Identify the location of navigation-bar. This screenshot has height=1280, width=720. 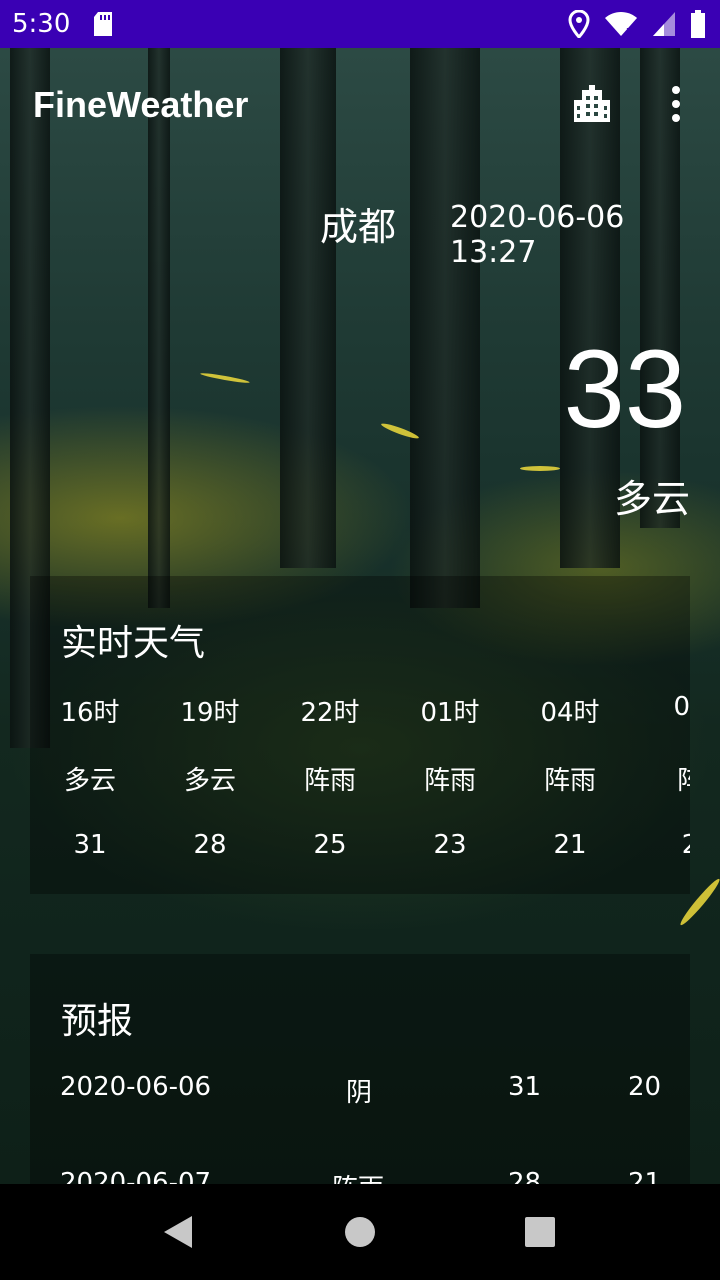
(360, 1232).